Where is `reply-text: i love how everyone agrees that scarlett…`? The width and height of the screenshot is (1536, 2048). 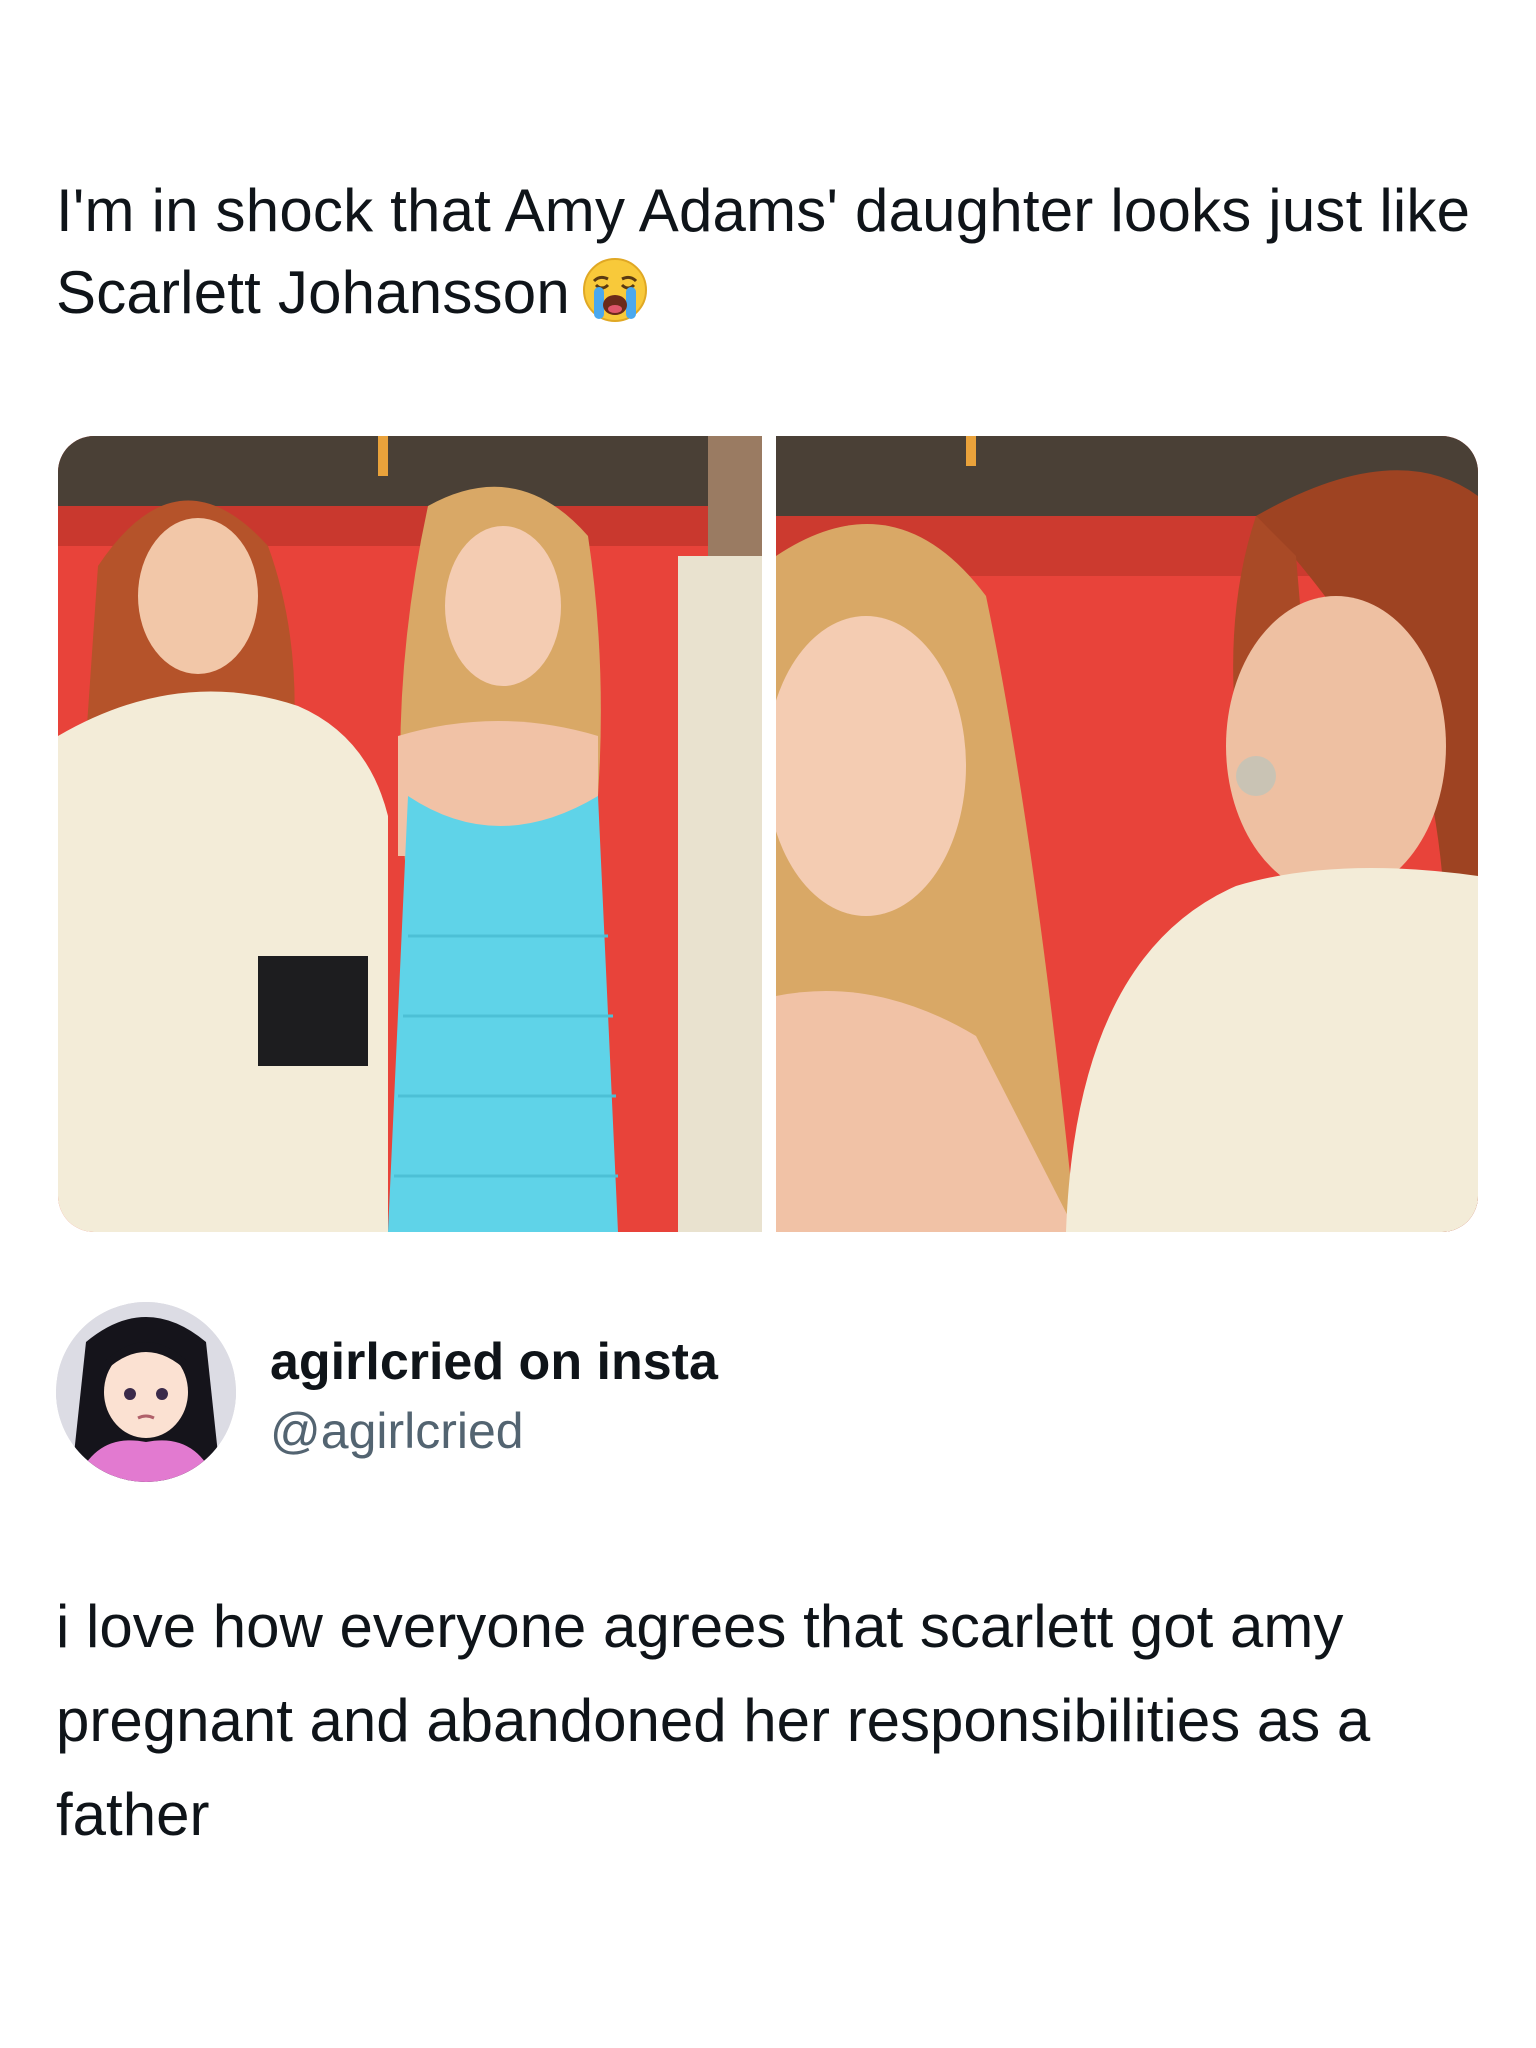
reply-text: i love how everyone agrees that scarlett… is located at coordinates (713, 1720).